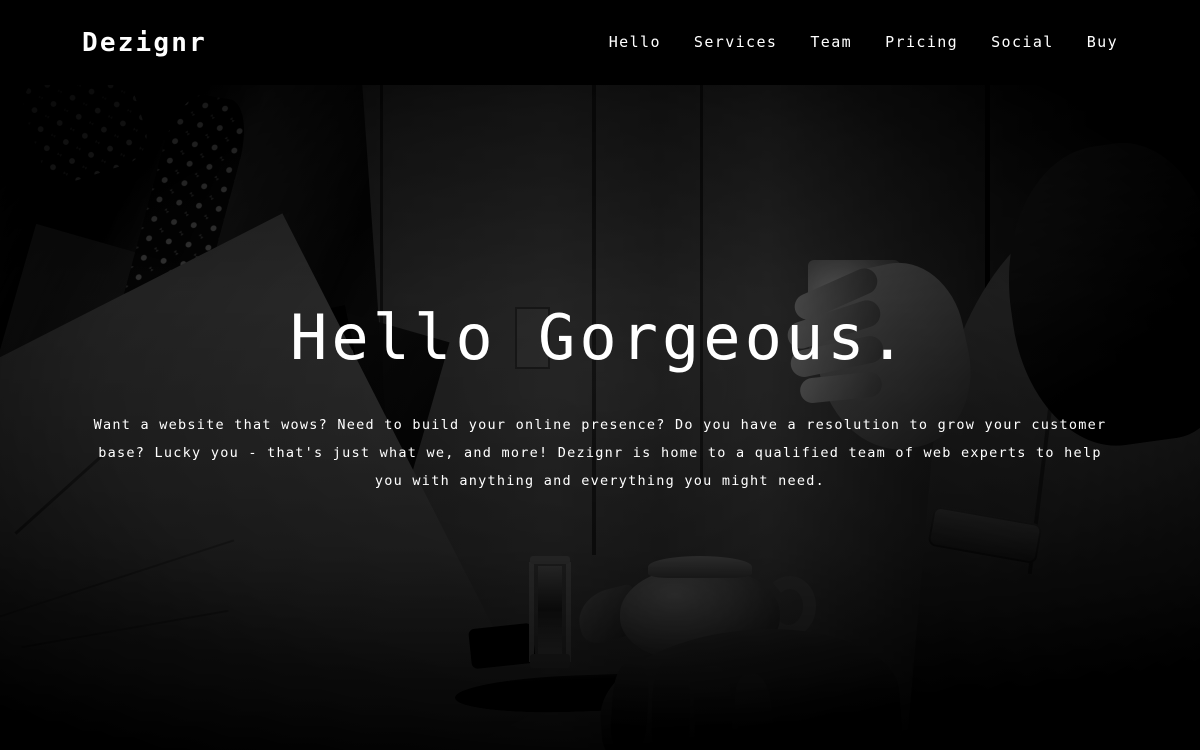 The height and width of the screenshot is (750, 1200). I want to click on nav-item-social: Social, so click(1022, 42).